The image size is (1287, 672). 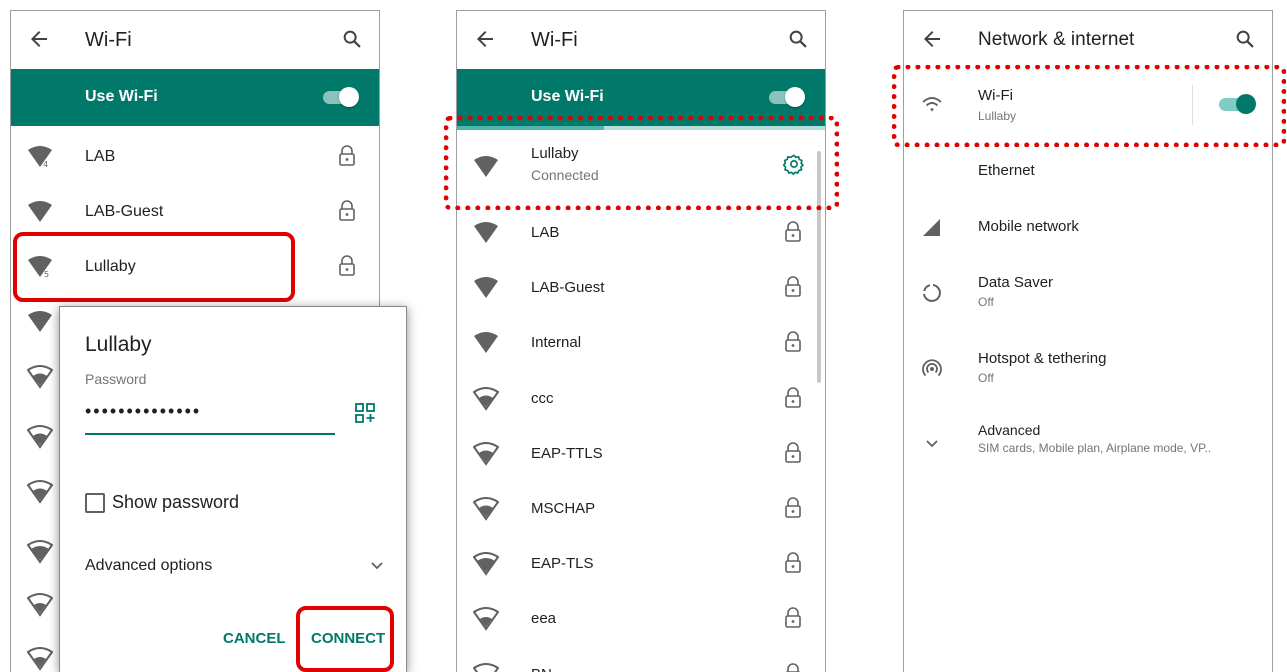 What do you see at coordinates (195, 157) in the screenshot?
I see `network-row-lab: 4 LAB` at bounding box center [195, 157].